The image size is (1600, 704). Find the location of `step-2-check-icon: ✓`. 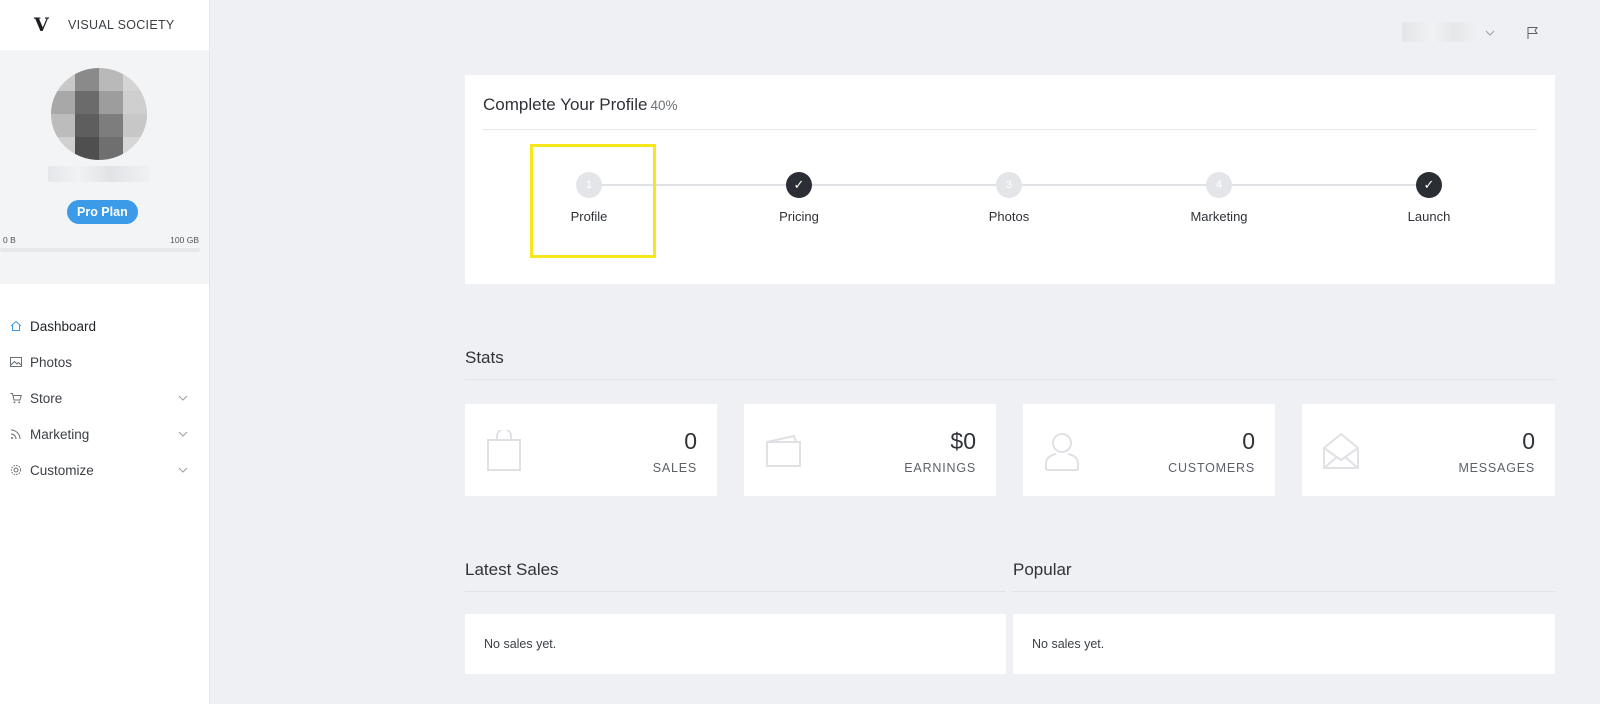

step-2-check-icon: ✓ is located at coordinates (799, 185).